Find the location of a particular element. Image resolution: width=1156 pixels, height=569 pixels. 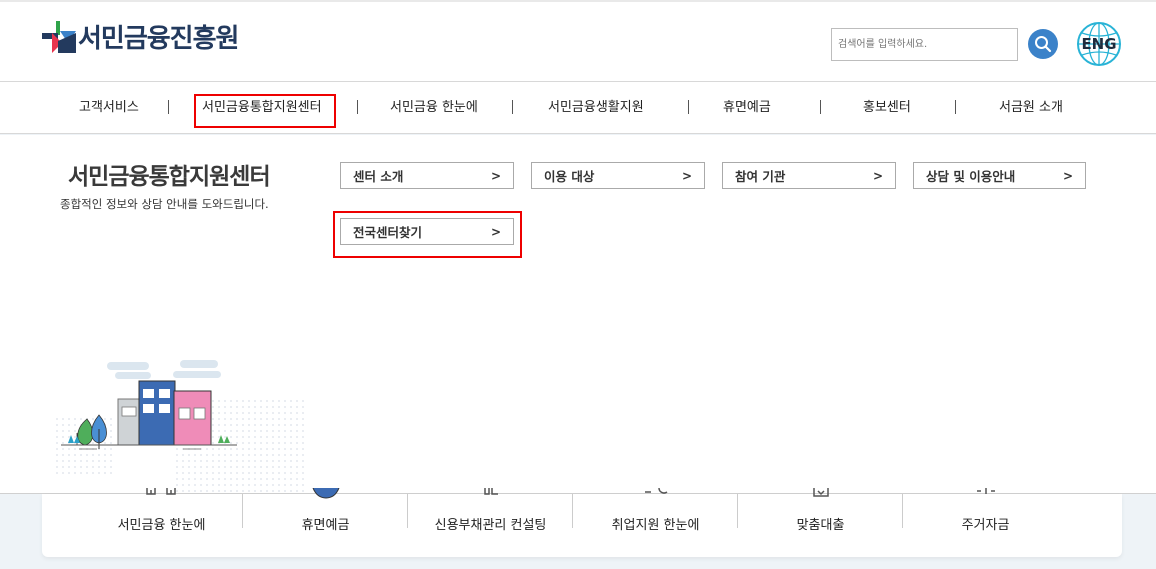

document-chart-icon is located at coordinates (490, 491).